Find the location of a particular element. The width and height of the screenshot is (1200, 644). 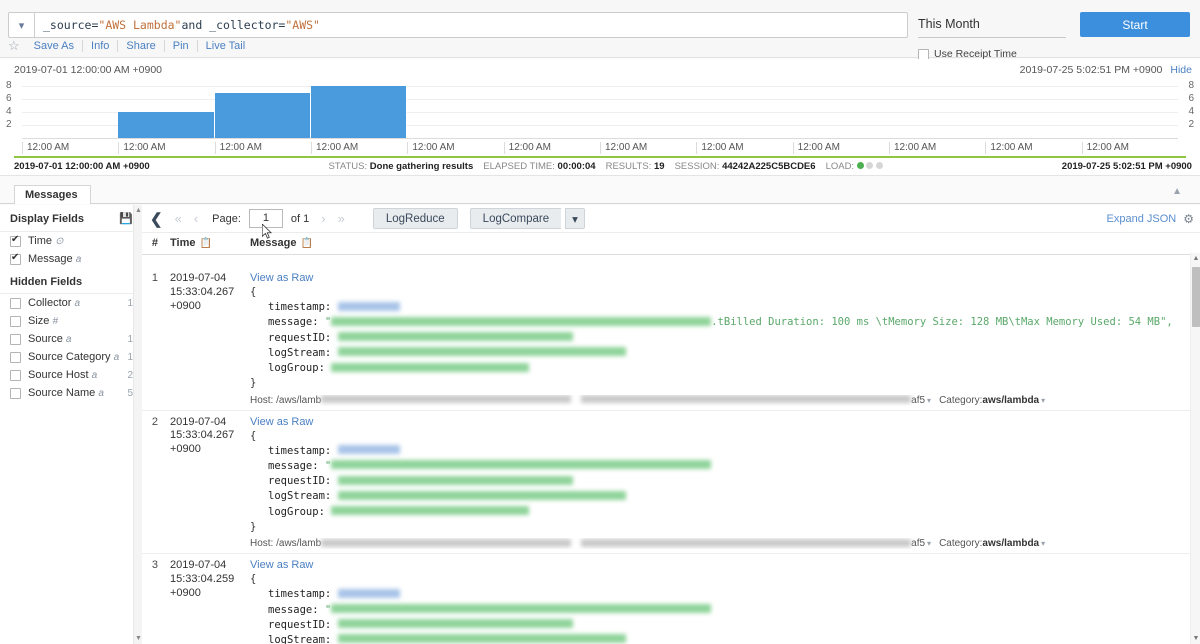

field-label: Source Host a is located at coordinates (63, 375).